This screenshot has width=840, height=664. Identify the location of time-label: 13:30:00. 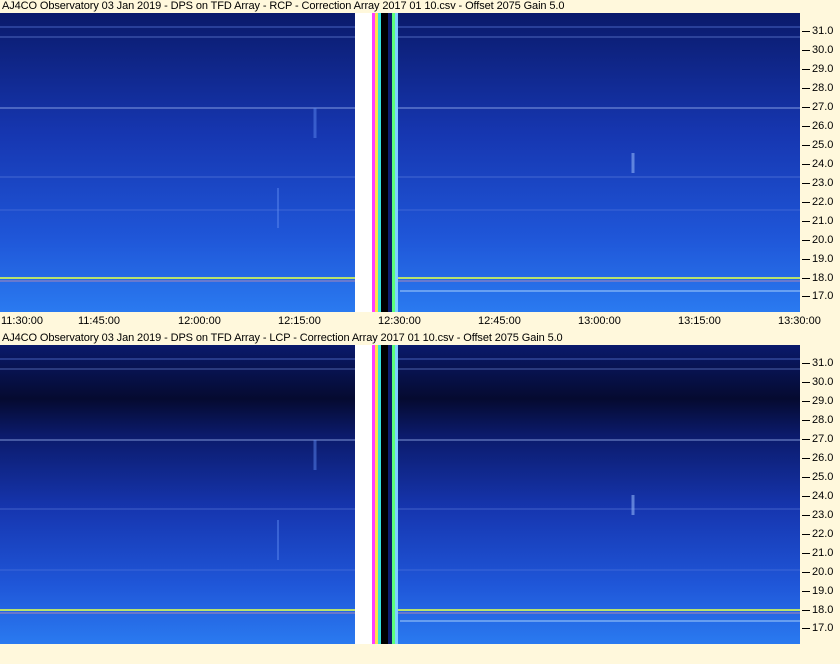
(799, 321).